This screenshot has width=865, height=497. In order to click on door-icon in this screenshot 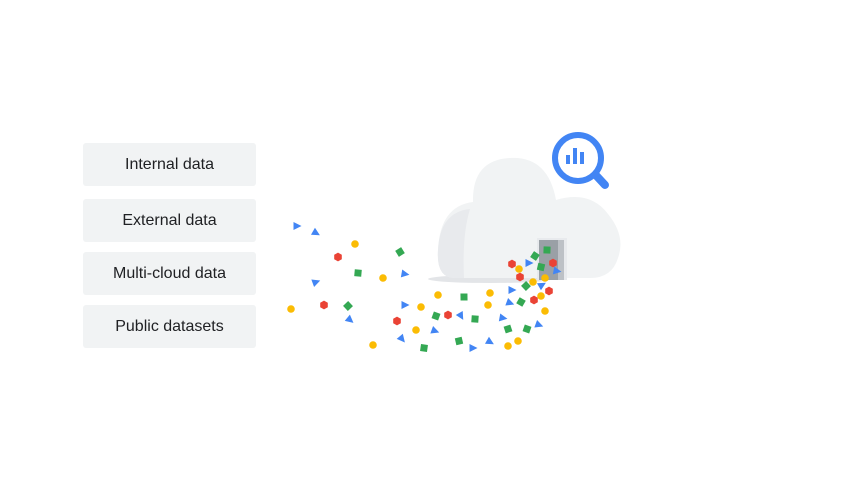, I will do `click(552, 259)`.